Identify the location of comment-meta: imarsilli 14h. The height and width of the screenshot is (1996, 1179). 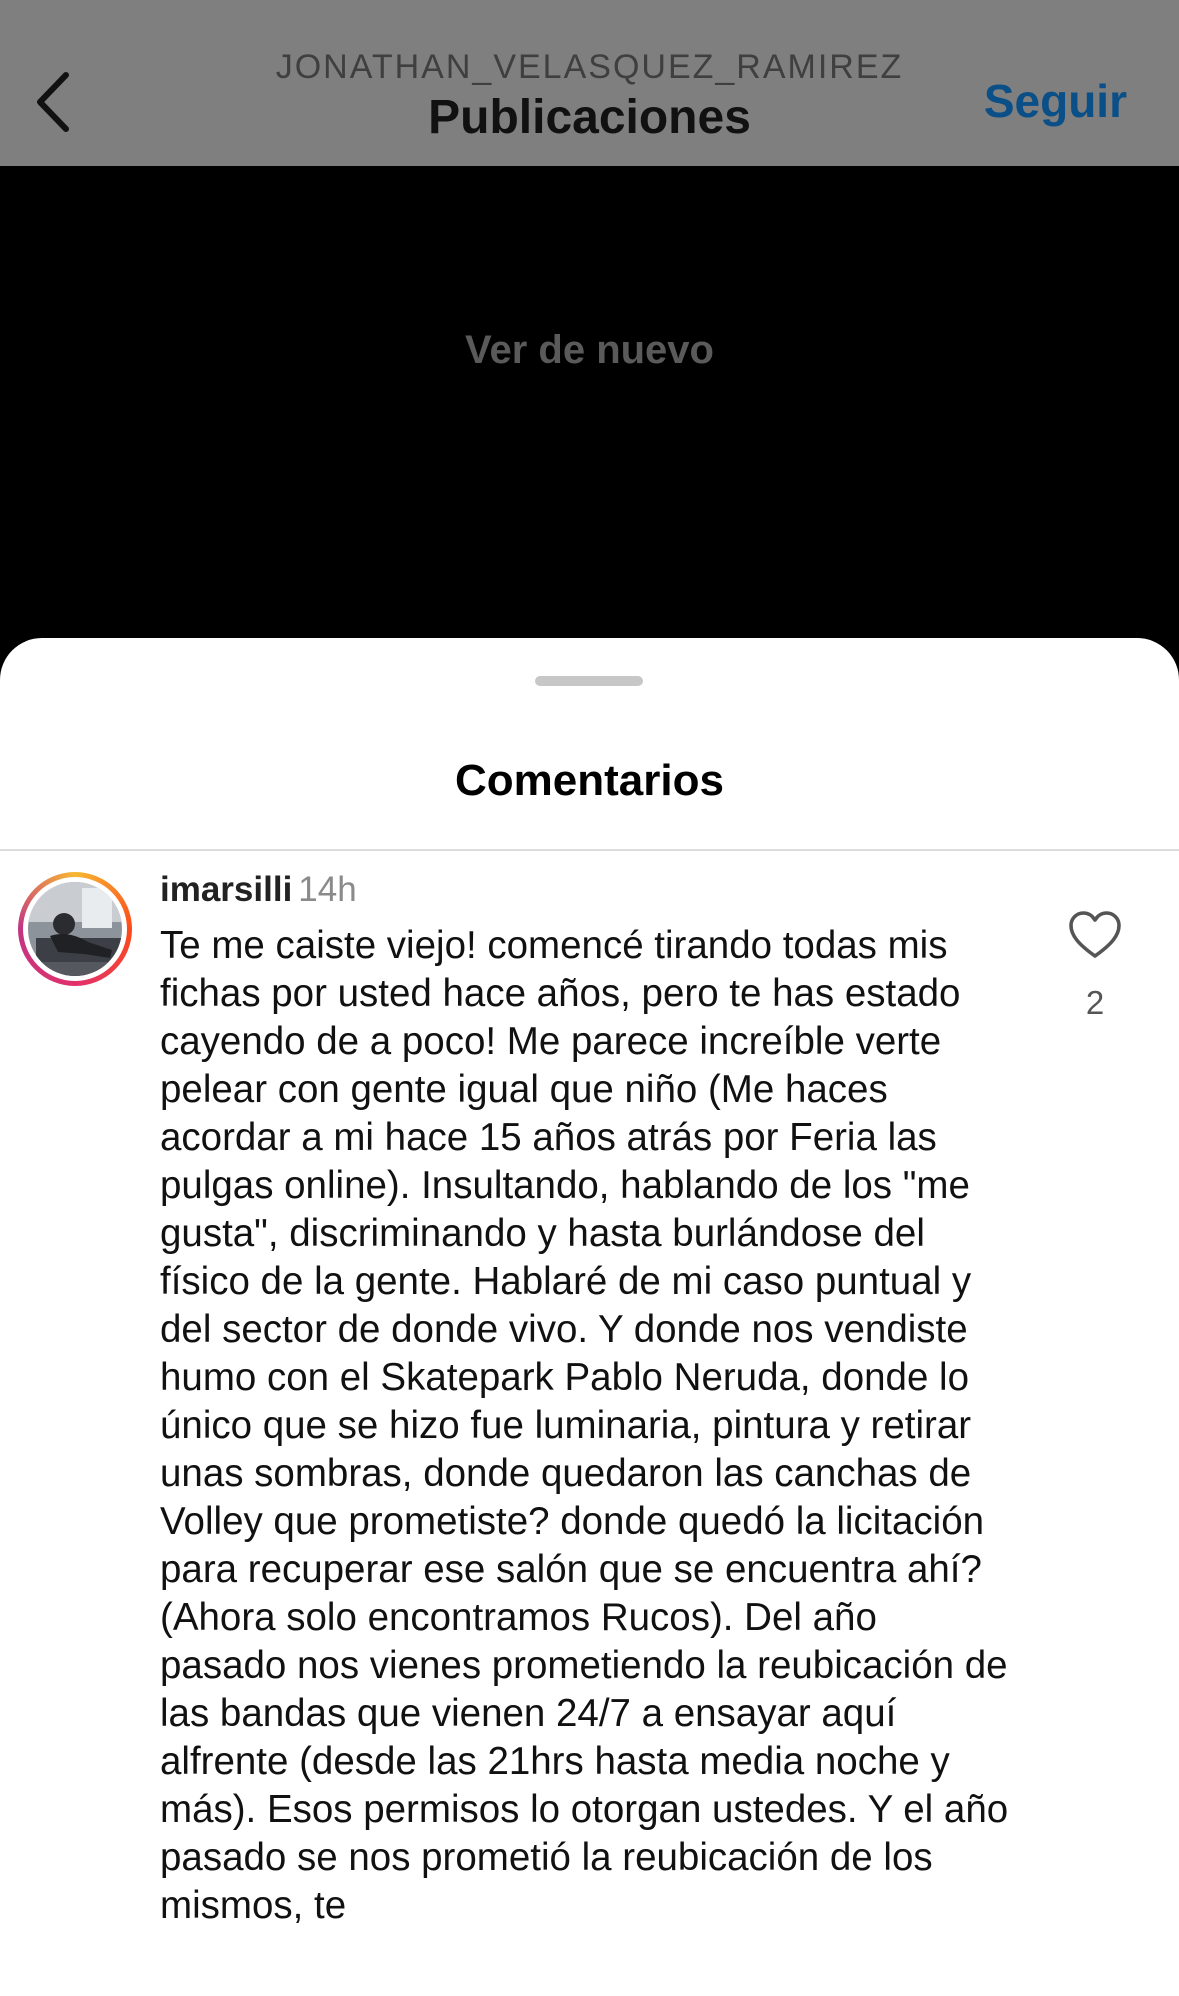
(258, 890).